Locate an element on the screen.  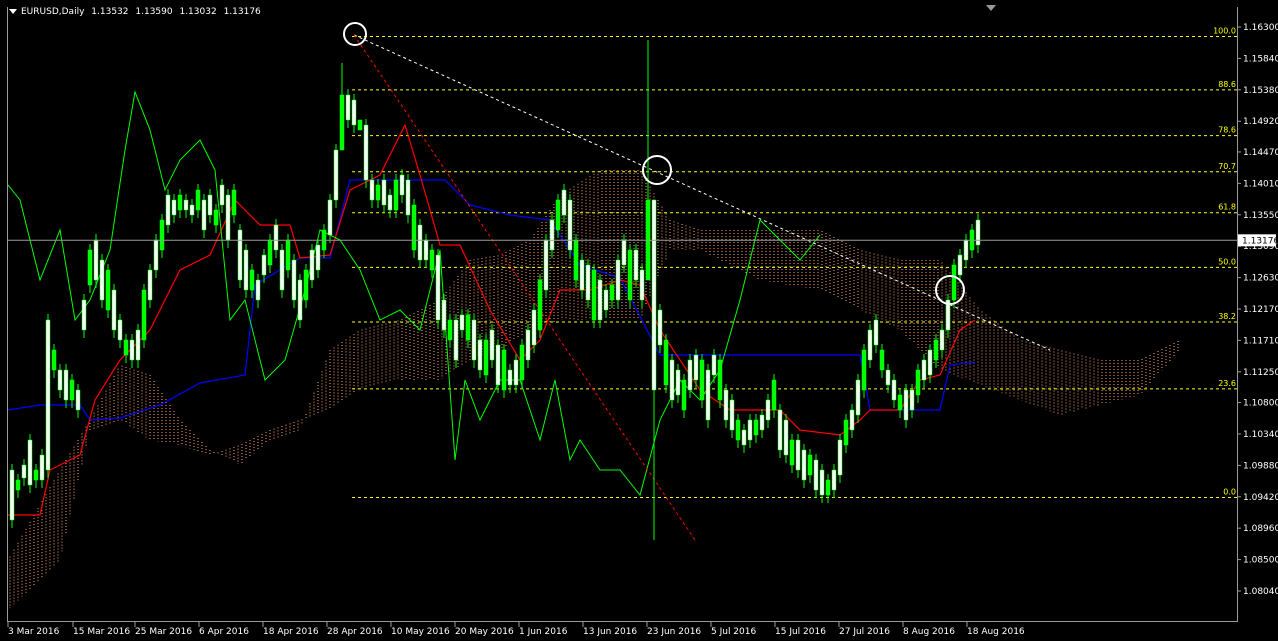
price-label: 1.15840 is located at coordinates (1260, 59).